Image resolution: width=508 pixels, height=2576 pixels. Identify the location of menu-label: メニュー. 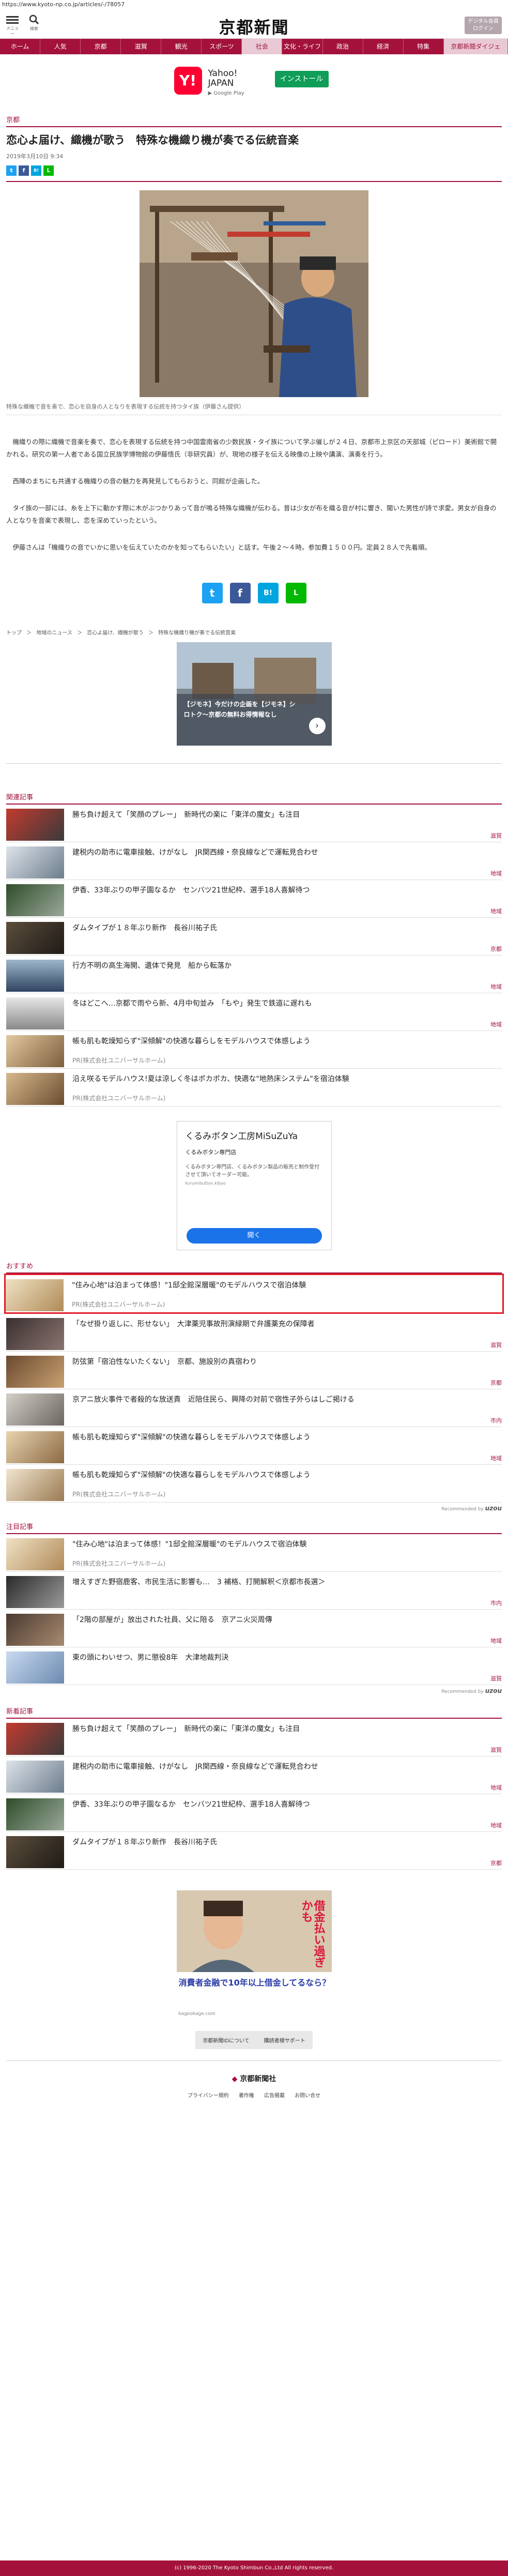
(12, 31).